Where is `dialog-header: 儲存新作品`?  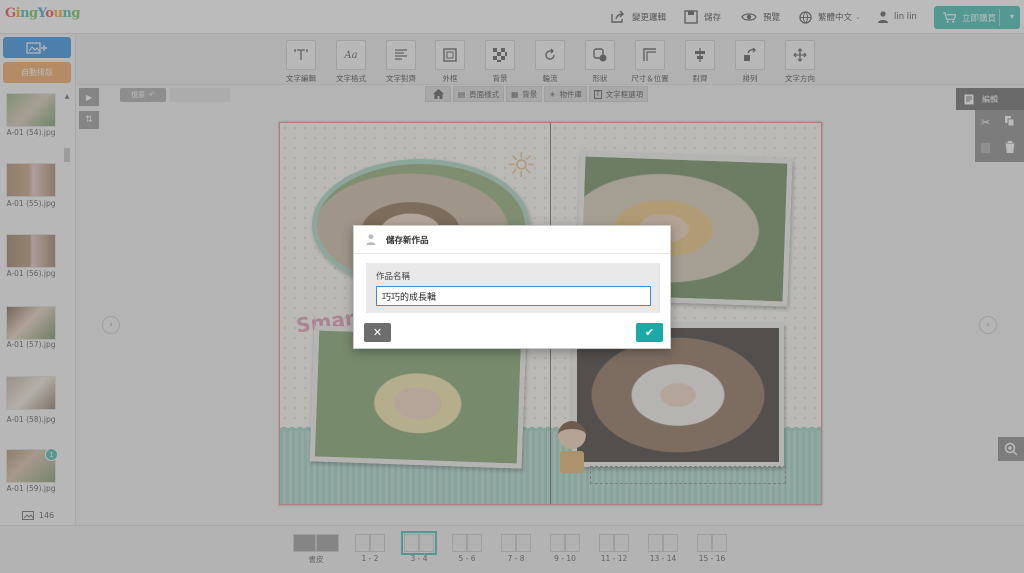 dialog-header: 儲存新作品 is located at coordinates (512, 240).